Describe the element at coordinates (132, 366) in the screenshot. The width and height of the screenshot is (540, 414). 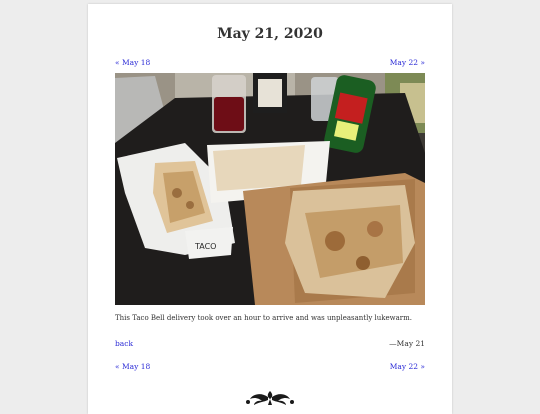
I see `prev-post-link-bottom: « May 18` at that location.